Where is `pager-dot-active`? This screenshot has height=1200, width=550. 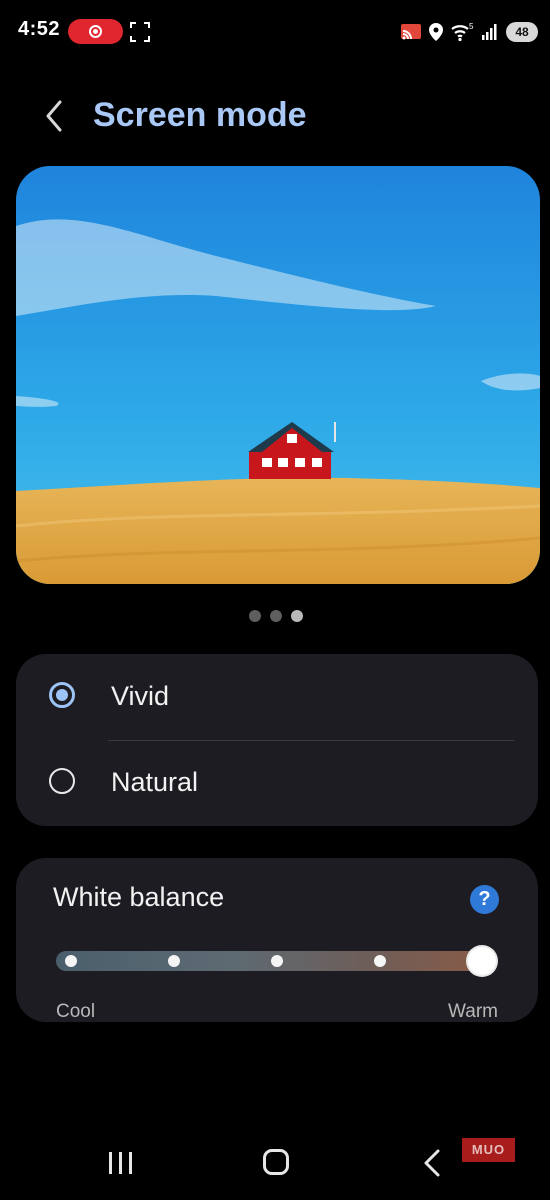
pager-dot-active is located at coordinates (297, 616).